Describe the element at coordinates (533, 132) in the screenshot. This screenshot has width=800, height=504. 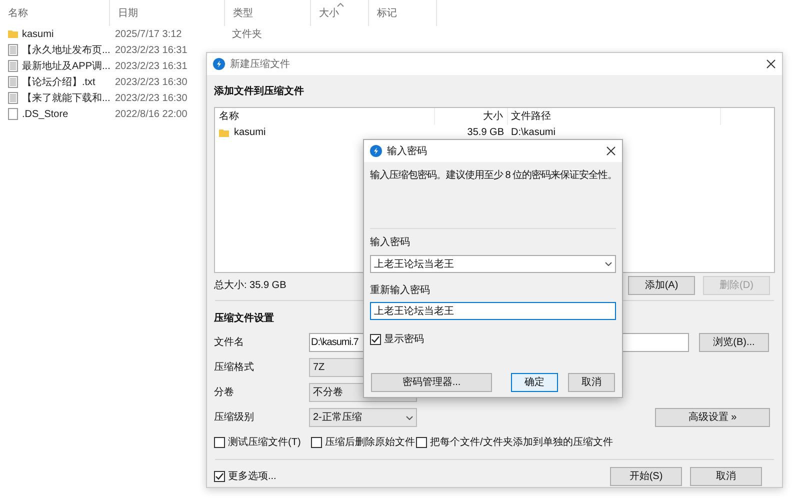
I see `file-path: D:\kasumi` at that location.